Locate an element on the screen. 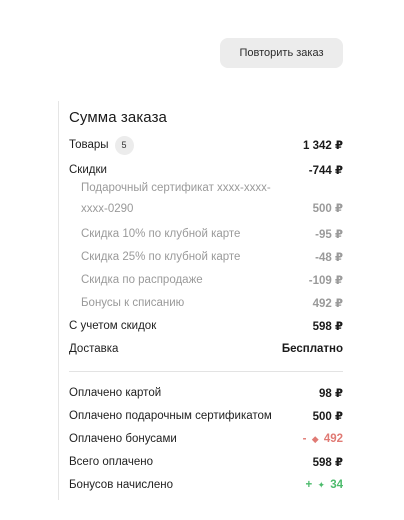 Image resolution: width=404 pixels, height=520 pixels. total-paid-value: 598 ₽ is located at coordinates (327, 463).